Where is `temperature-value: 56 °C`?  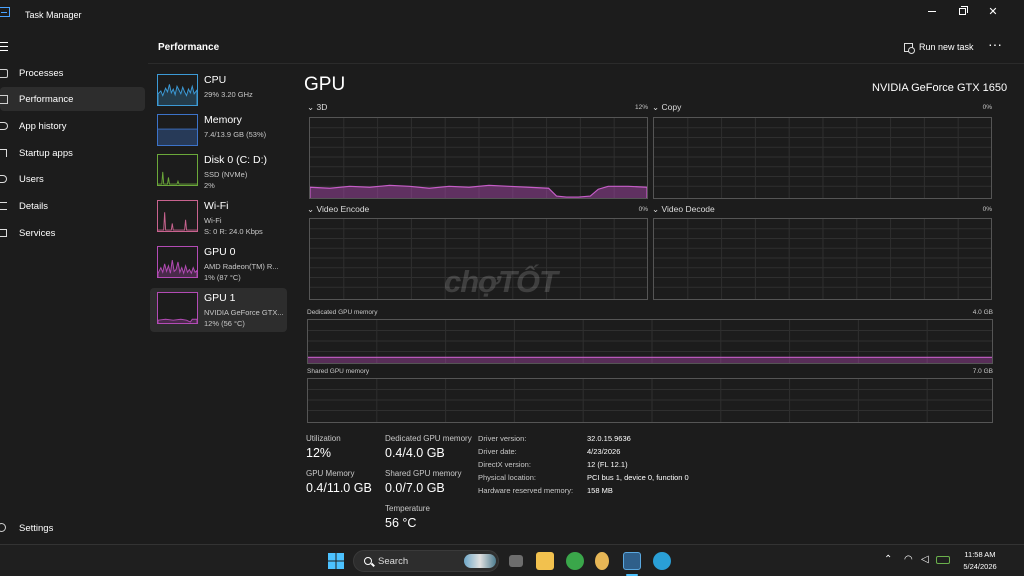
temperature-value: 56 °C is located at coordinates (401, 523).